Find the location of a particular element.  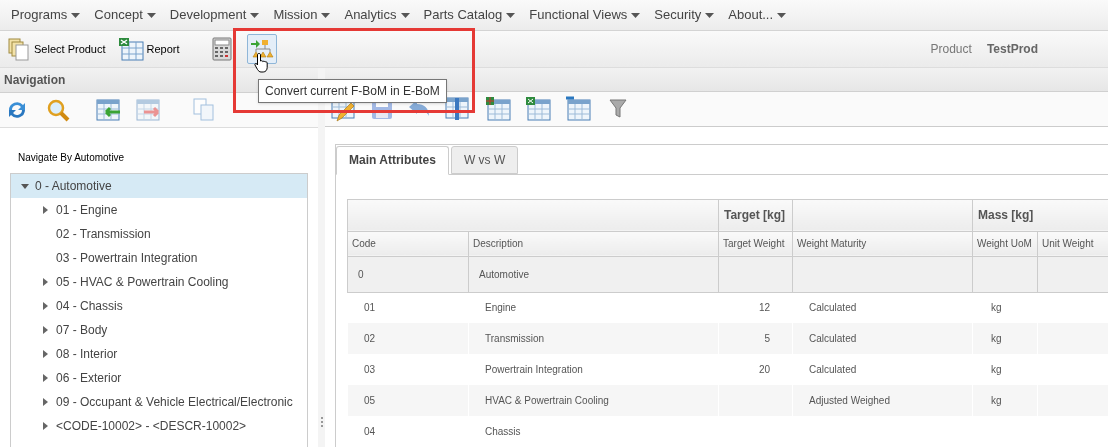

tree-item: <CODE-10002> - <DESCR-10002> is located at coordinates (159, 426).